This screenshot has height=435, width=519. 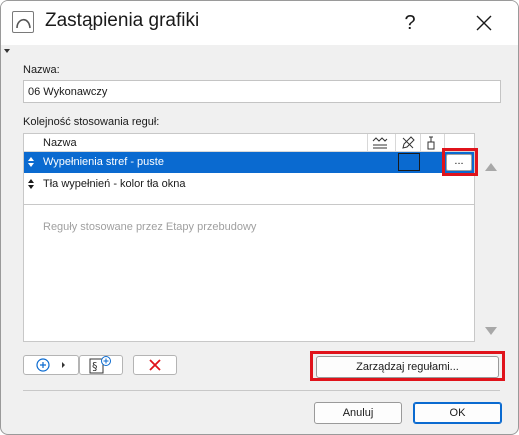 I want to click on pen-override-icon, so click(x=408, y=143).